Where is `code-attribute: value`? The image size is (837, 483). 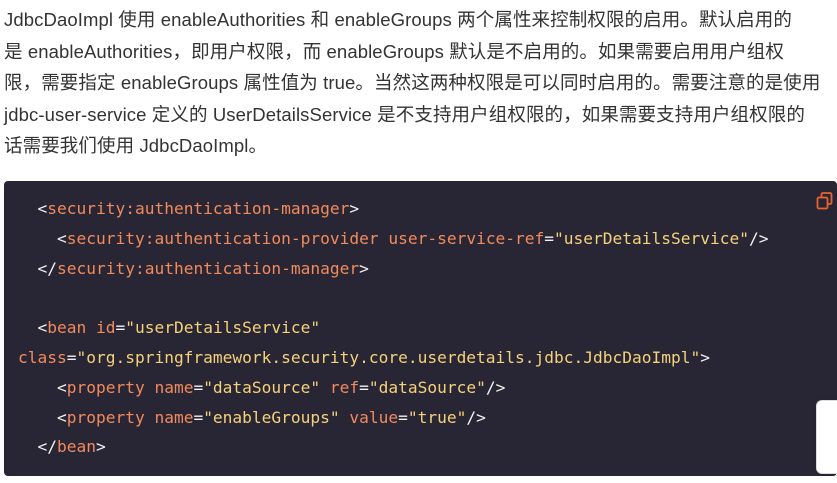 code-attribute: value is located at coordinates (374, 417).